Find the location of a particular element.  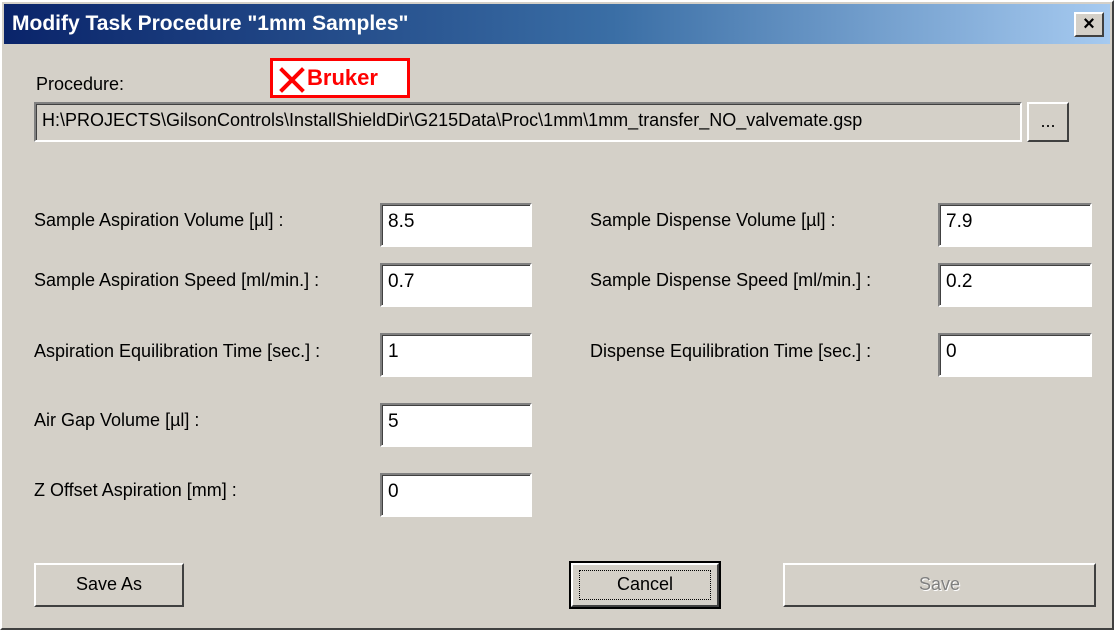

dispense-equilibration-value: 0 is located at coordinates (951, 351).